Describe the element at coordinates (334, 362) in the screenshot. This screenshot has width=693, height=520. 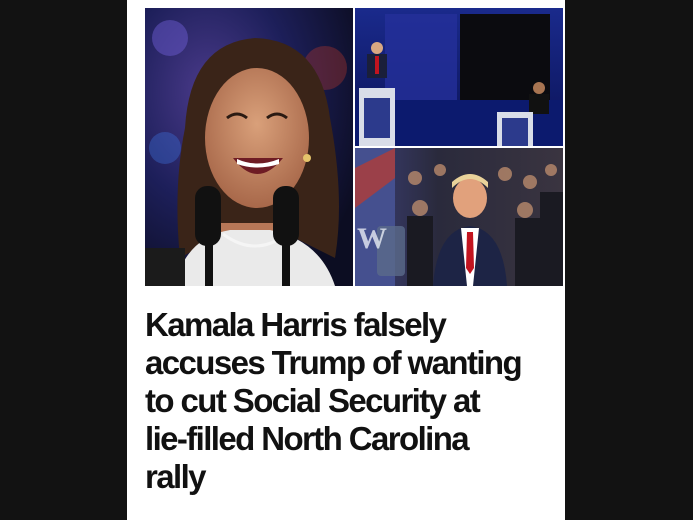
I see `headline-line: accuses Trump of wanting` at that location.